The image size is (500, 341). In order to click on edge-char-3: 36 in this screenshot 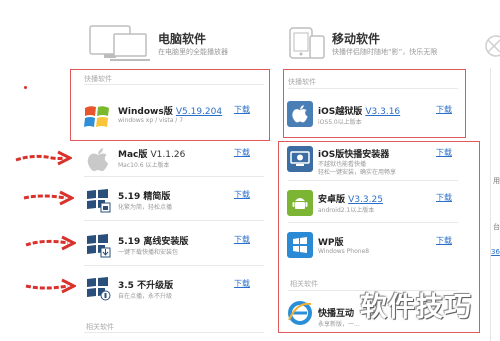, I will do `click(495, 252)`.